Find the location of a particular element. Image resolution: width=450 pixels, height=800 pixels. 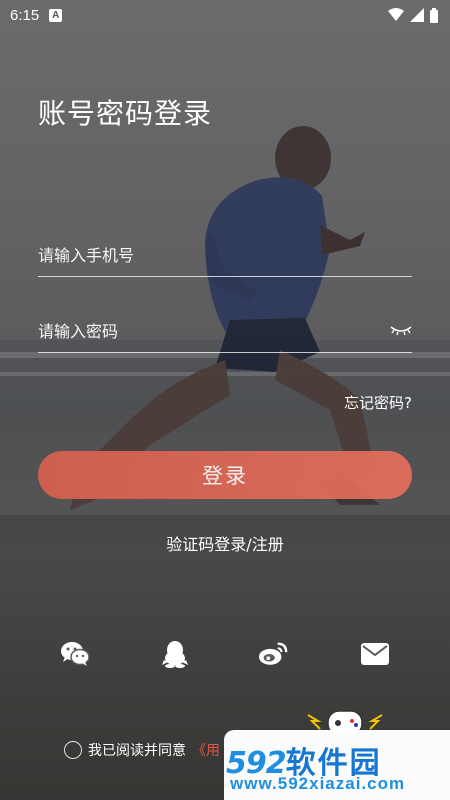

wechat-icon is located at coordinates (75, 654).